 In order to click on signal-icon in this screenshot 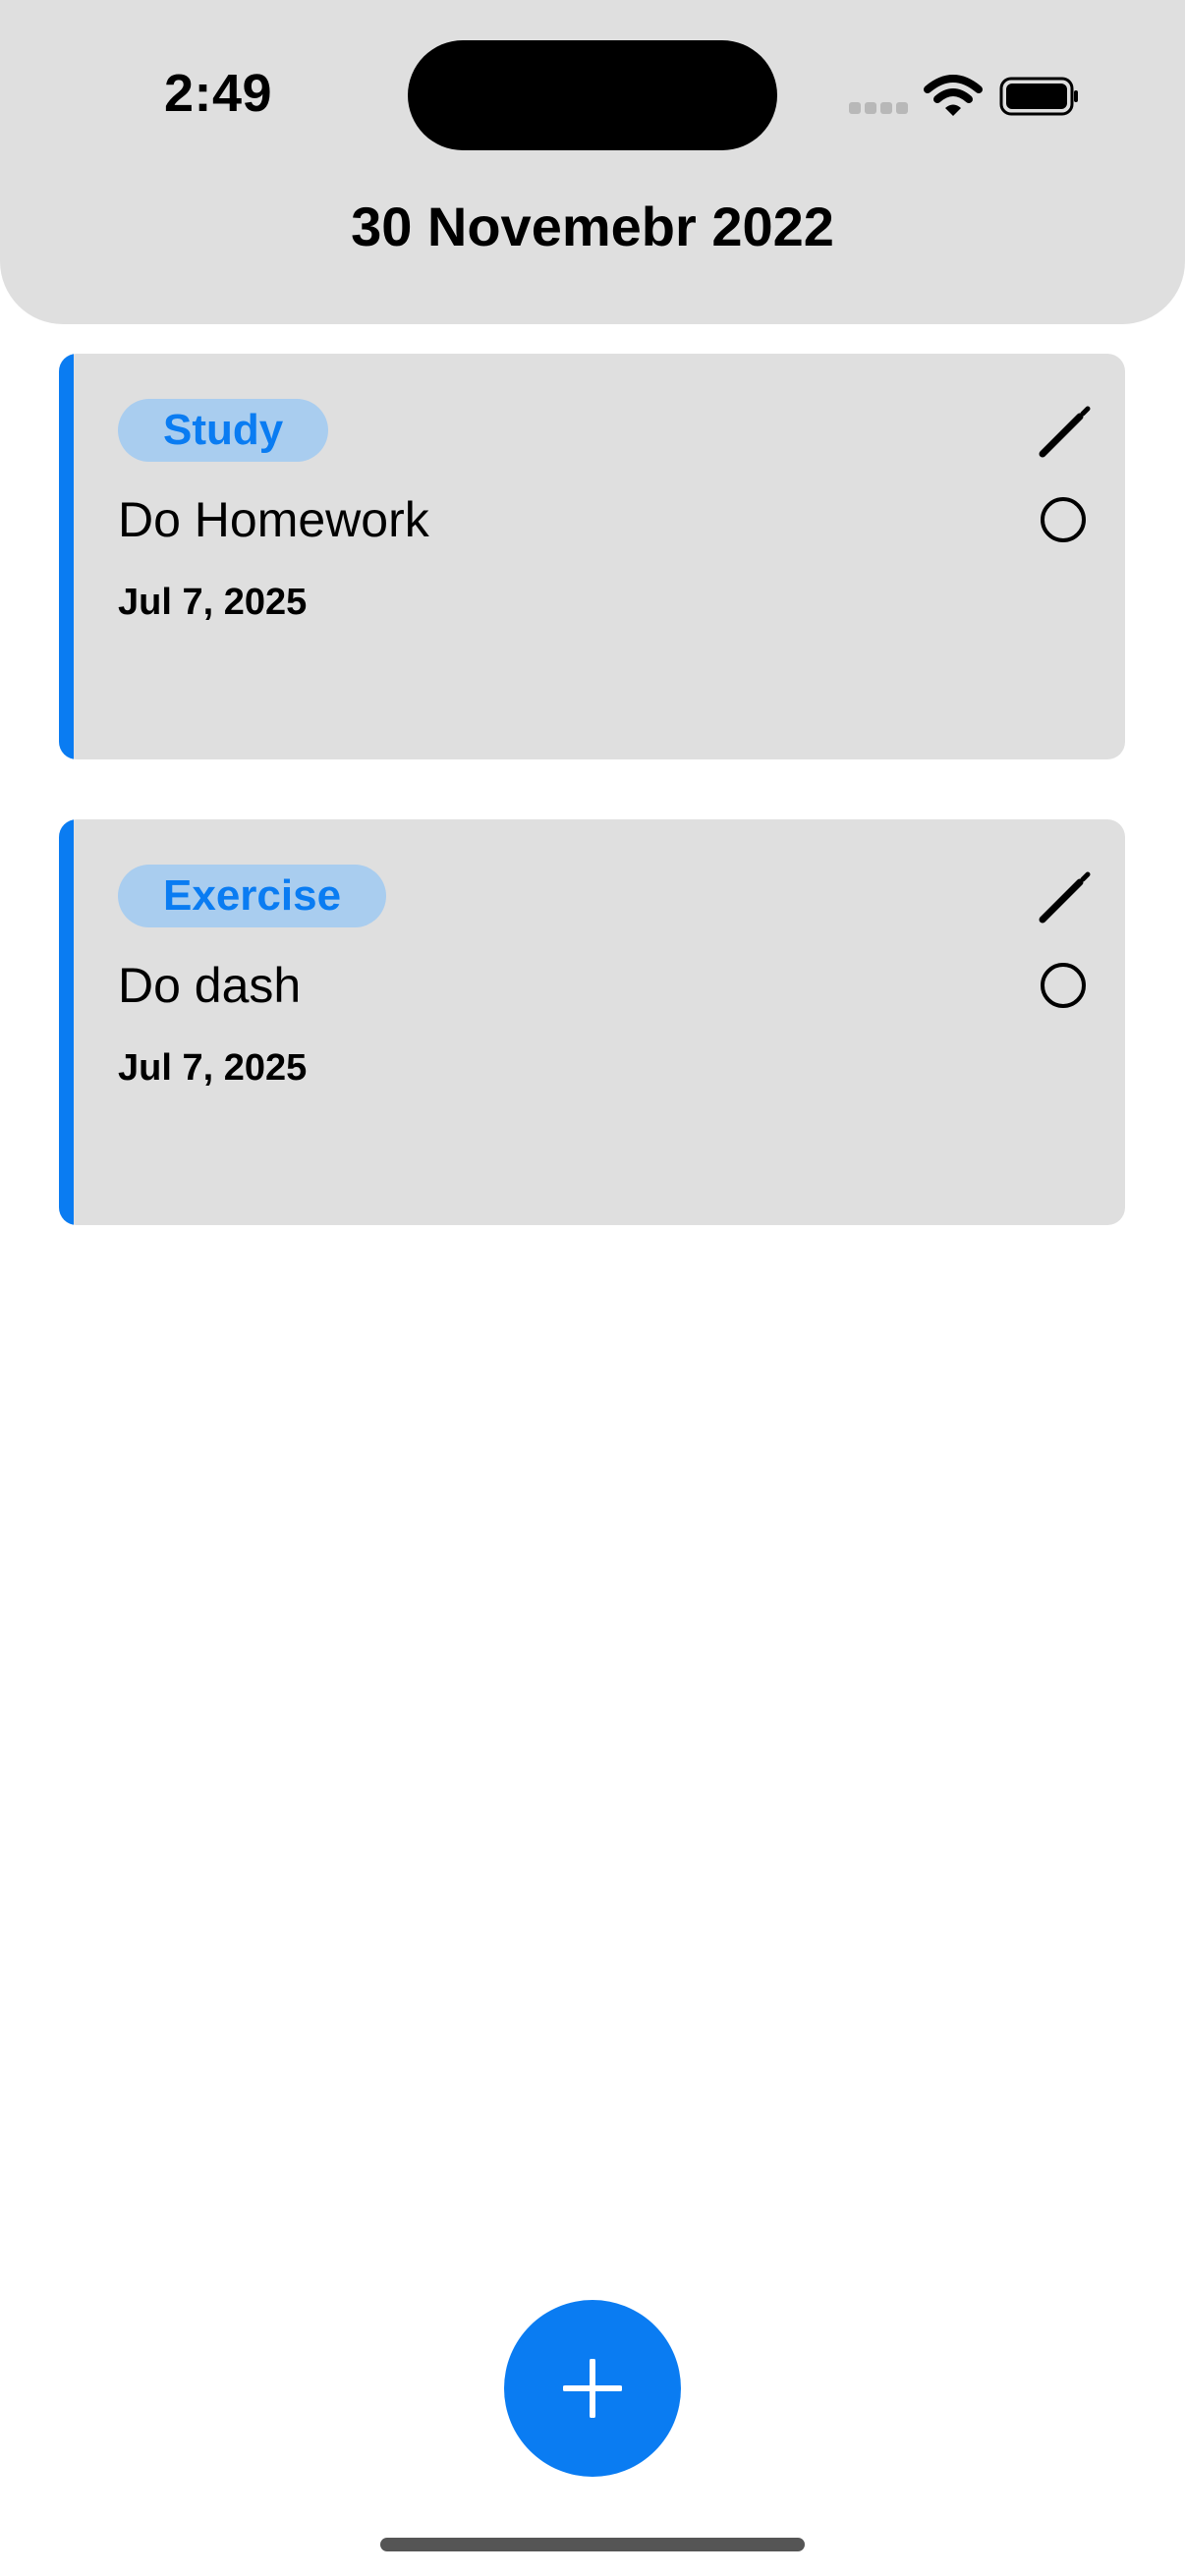, I will do `click(880, 109)`.